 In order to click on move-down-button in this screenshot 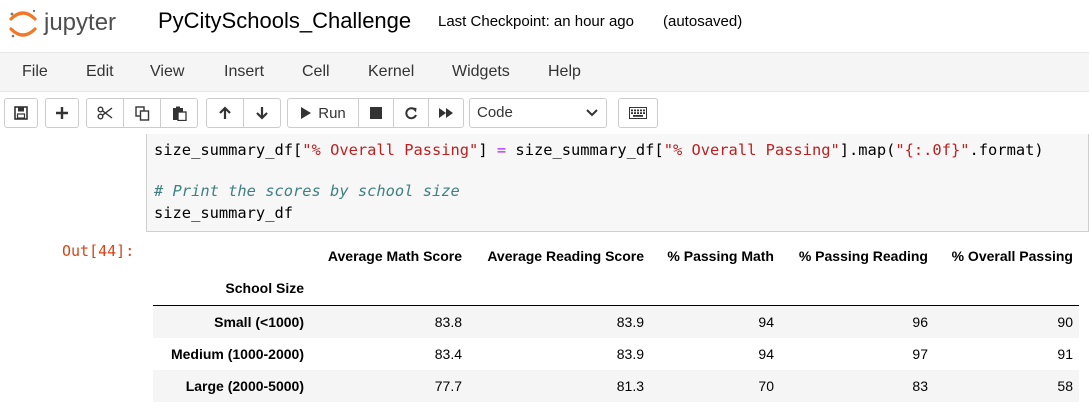, I will do `click(262, 113)`.